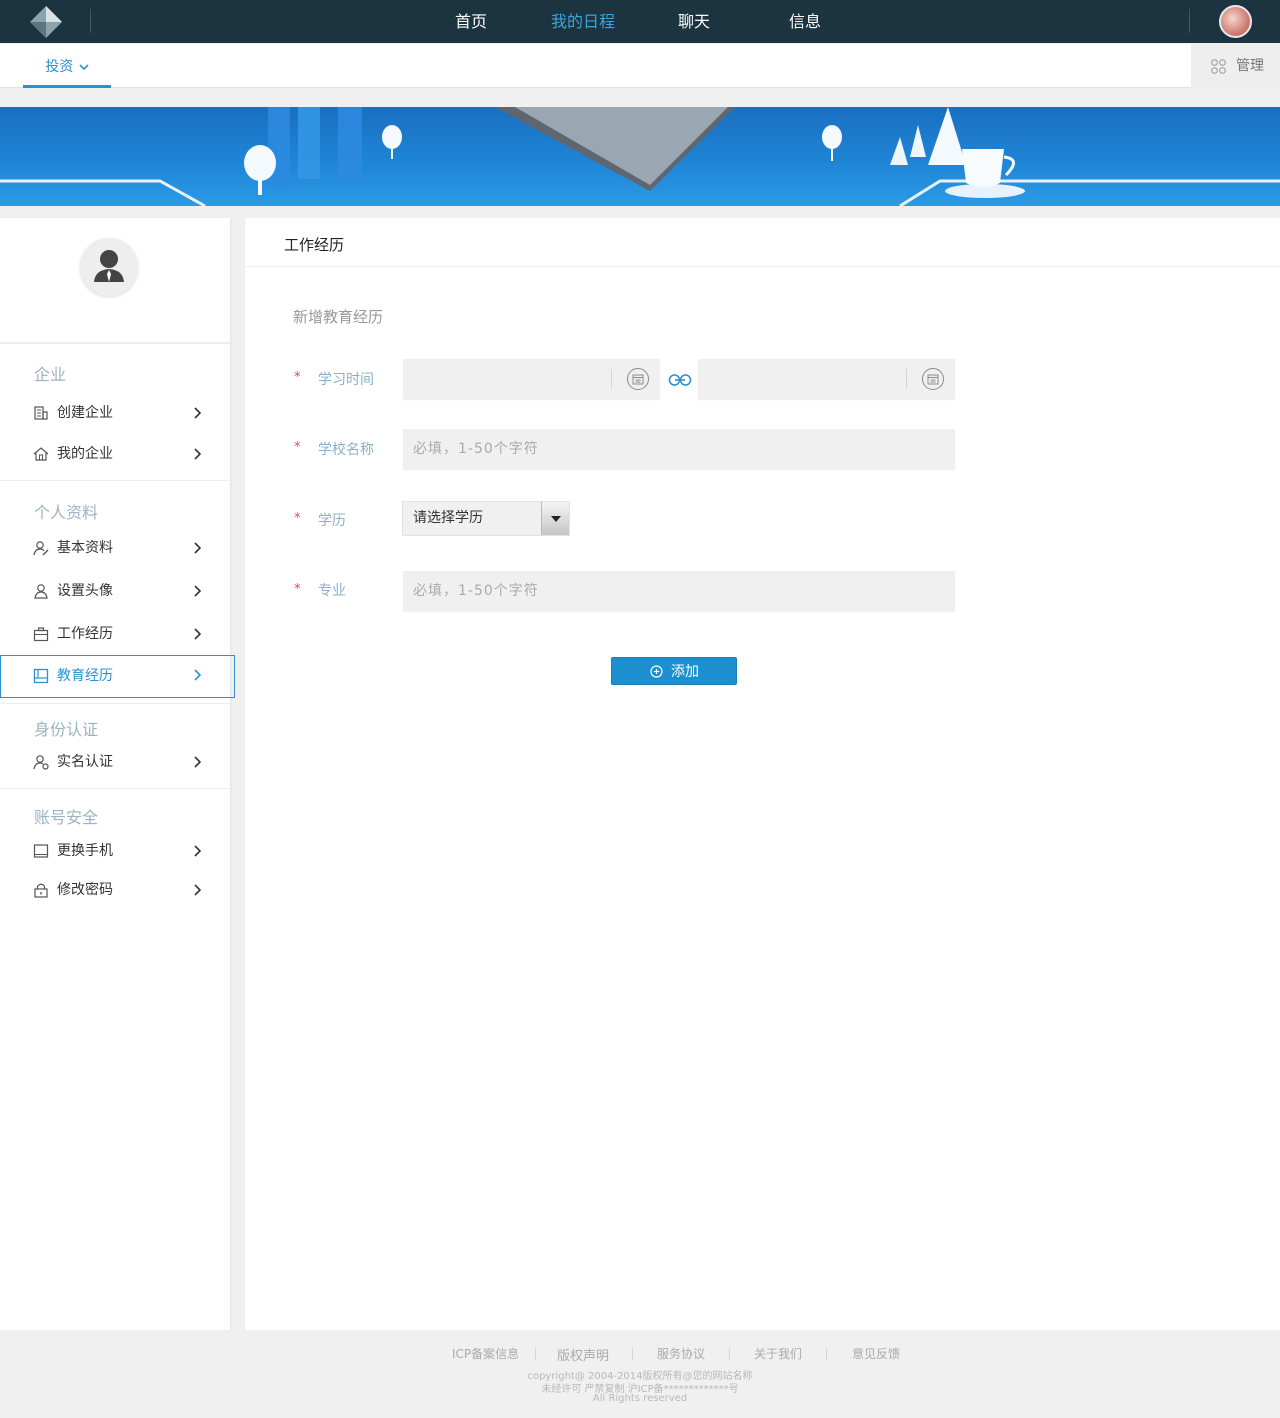 Image resolution: width=1280 pixels, height=1418 pixels. What do you see at coordinates (85, 413) in the screenshot?
I see `sidebar-item-label: 创建企业` at bounding box center [85, 413].